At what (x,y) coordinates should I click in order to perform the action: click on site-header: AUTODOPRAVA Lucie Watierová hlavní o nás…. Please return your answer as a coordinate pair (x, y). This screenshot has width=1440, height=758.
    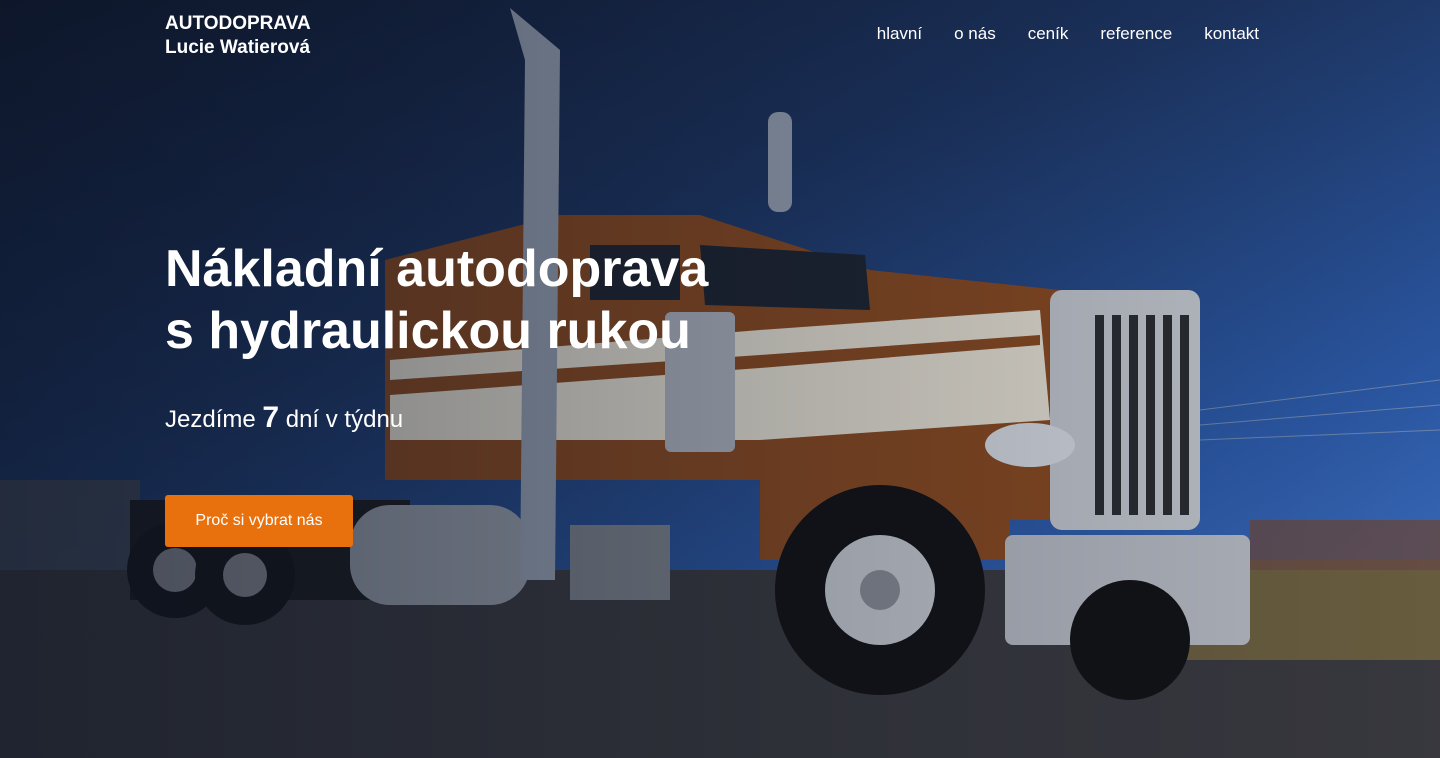
    Looking at the image, I should click on (720, 35).